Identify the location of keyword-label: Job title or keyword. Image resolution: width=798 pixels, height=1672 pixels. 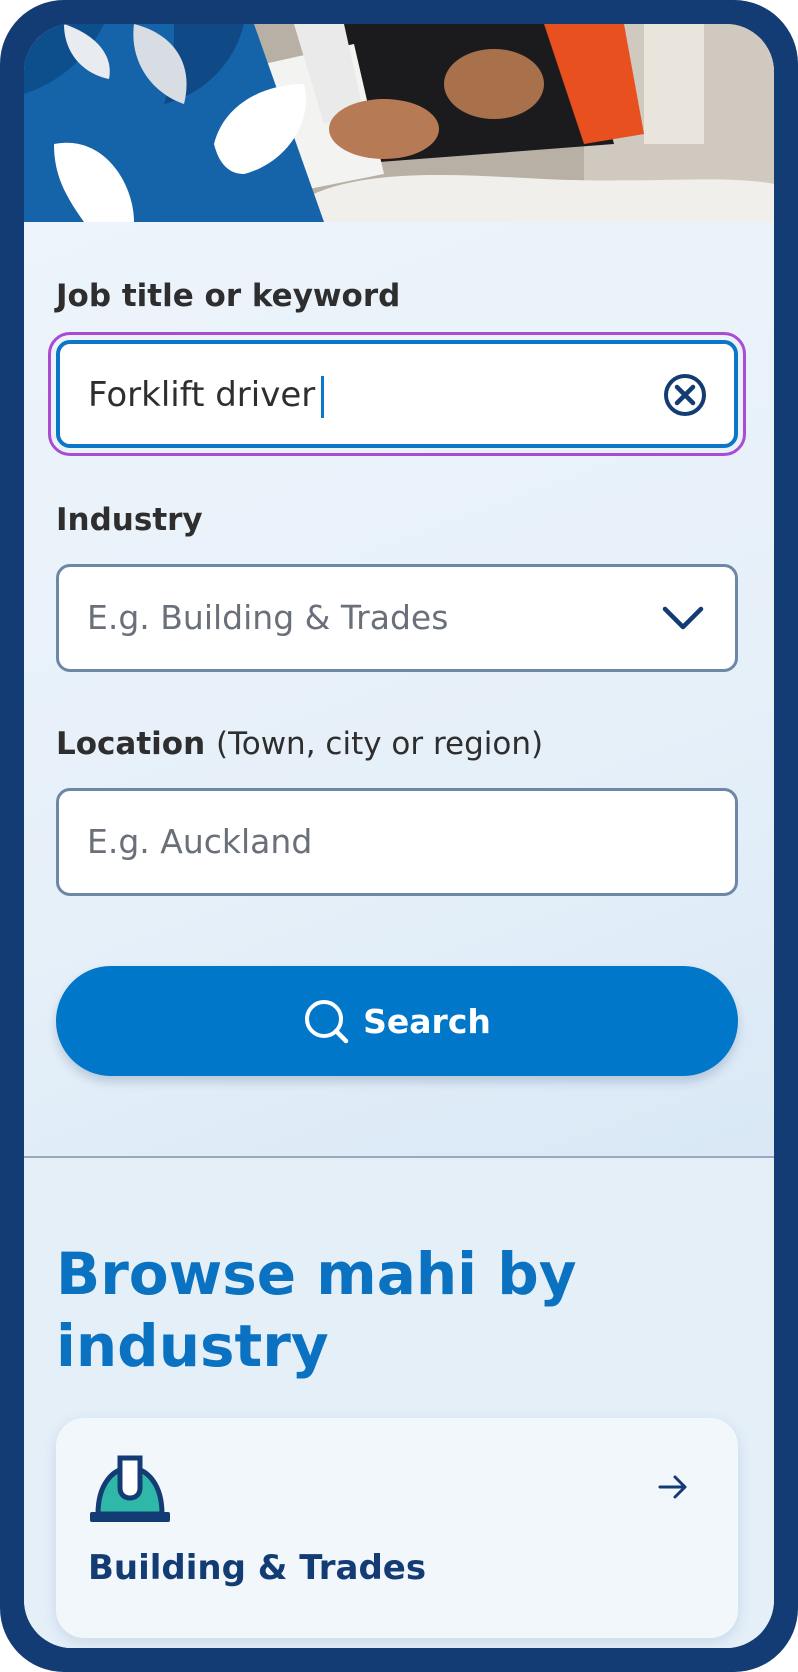
(228, 296).